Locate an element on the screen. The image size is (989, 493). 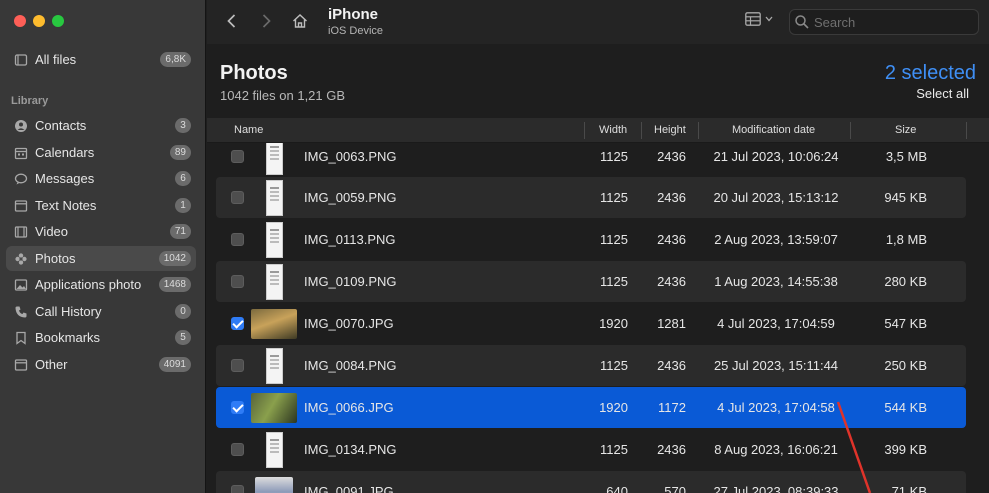
video-icon is located at coordinates (21, 232).